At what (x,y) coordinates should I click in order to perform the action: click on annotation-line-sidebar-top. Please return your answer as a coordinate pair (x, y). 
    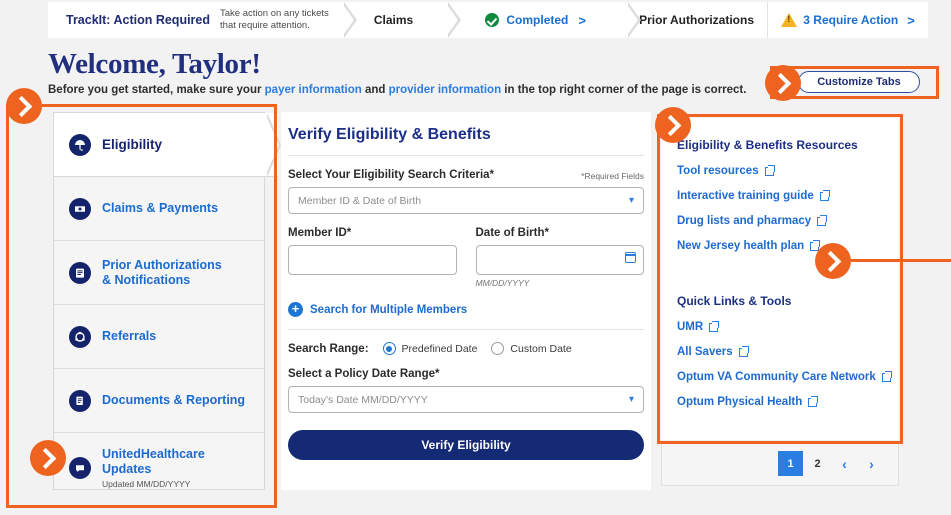
    Looking at the image, I should click on (141, 105).